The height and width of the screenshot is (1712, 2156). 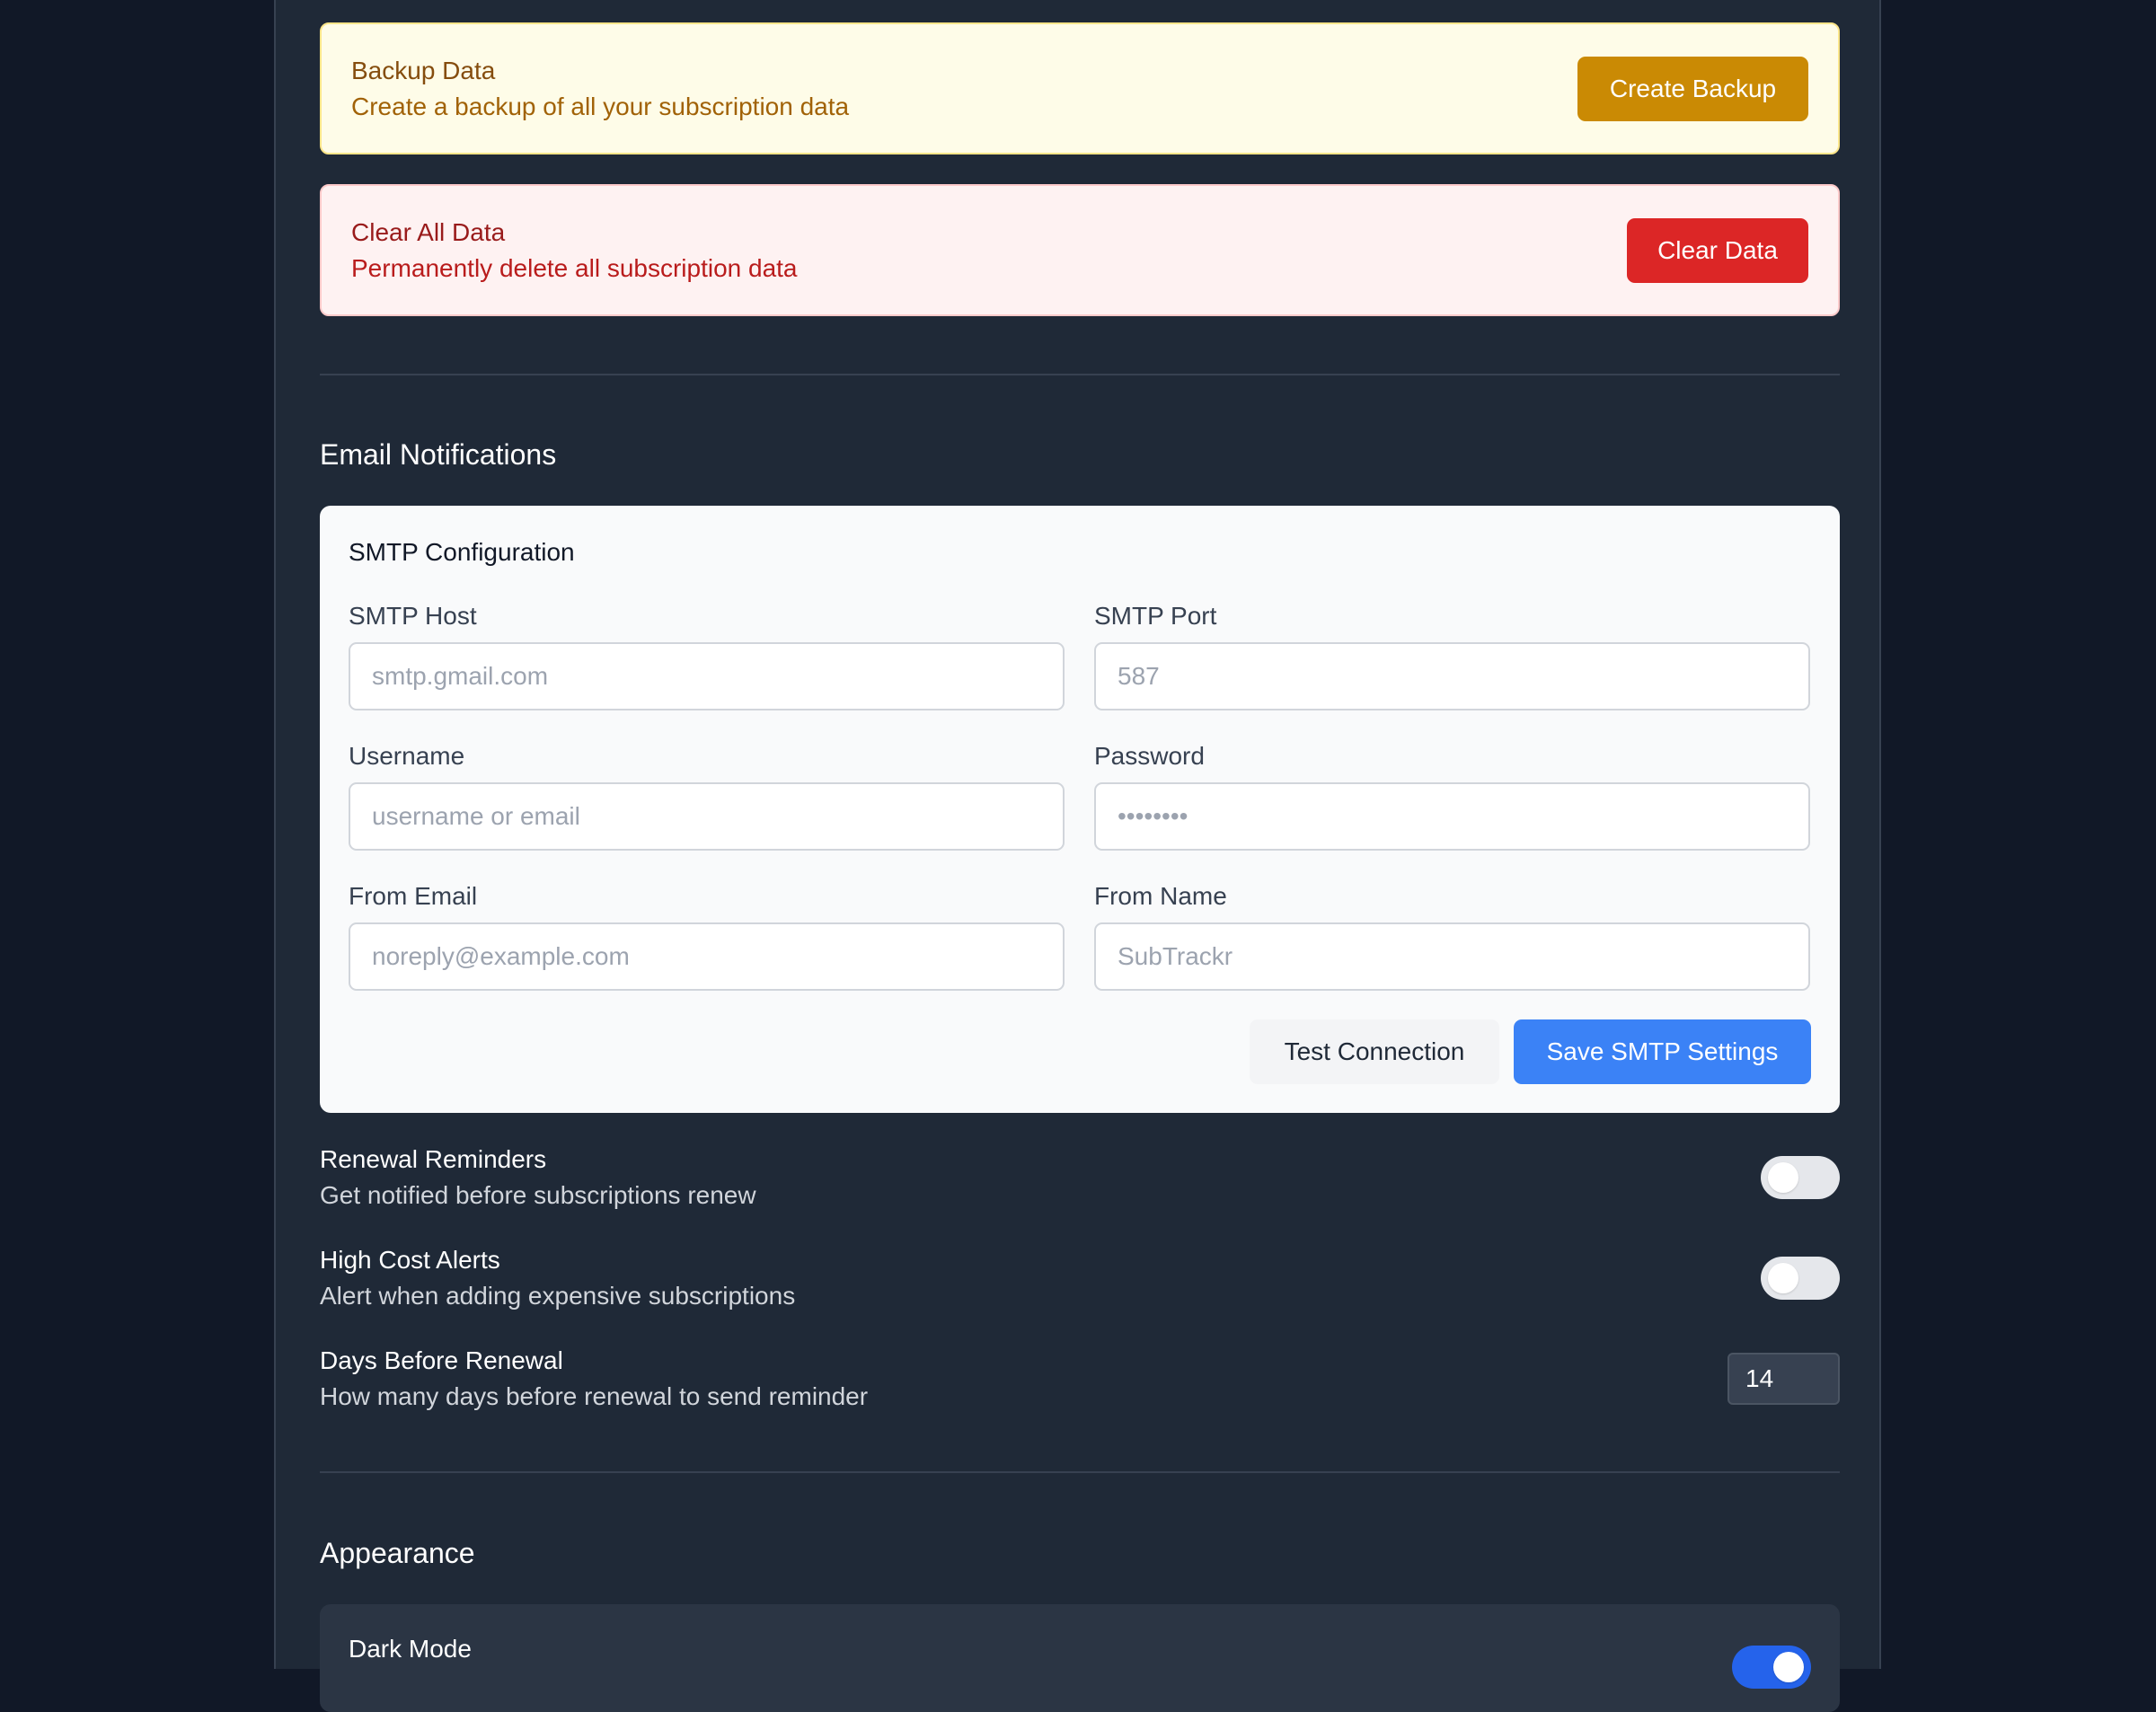 What do you see at coordinates (1452, 956) in the screenshot?
I see `from-name-input` at bounding box center [1452, 956].